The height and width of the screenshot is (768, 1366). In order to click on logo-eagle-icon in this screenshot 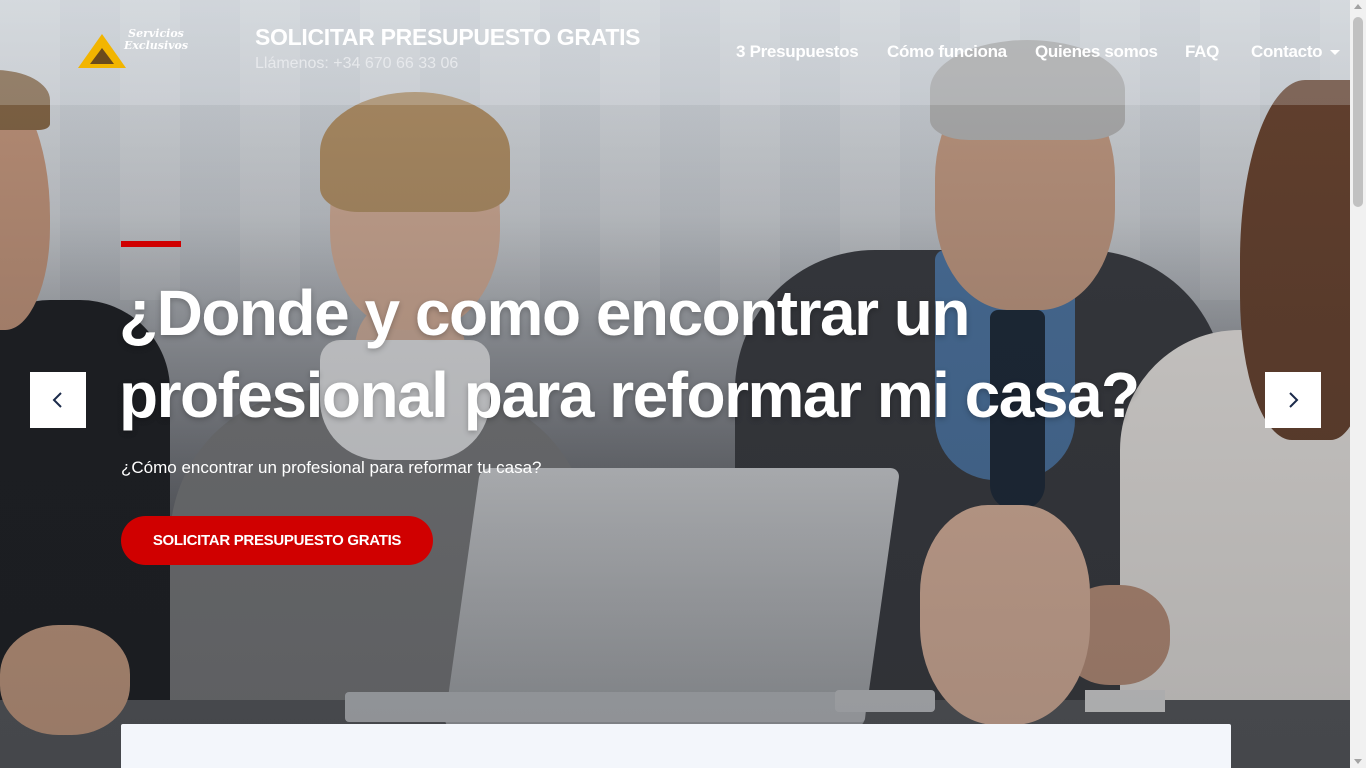, I will do `click(102, 56)`.